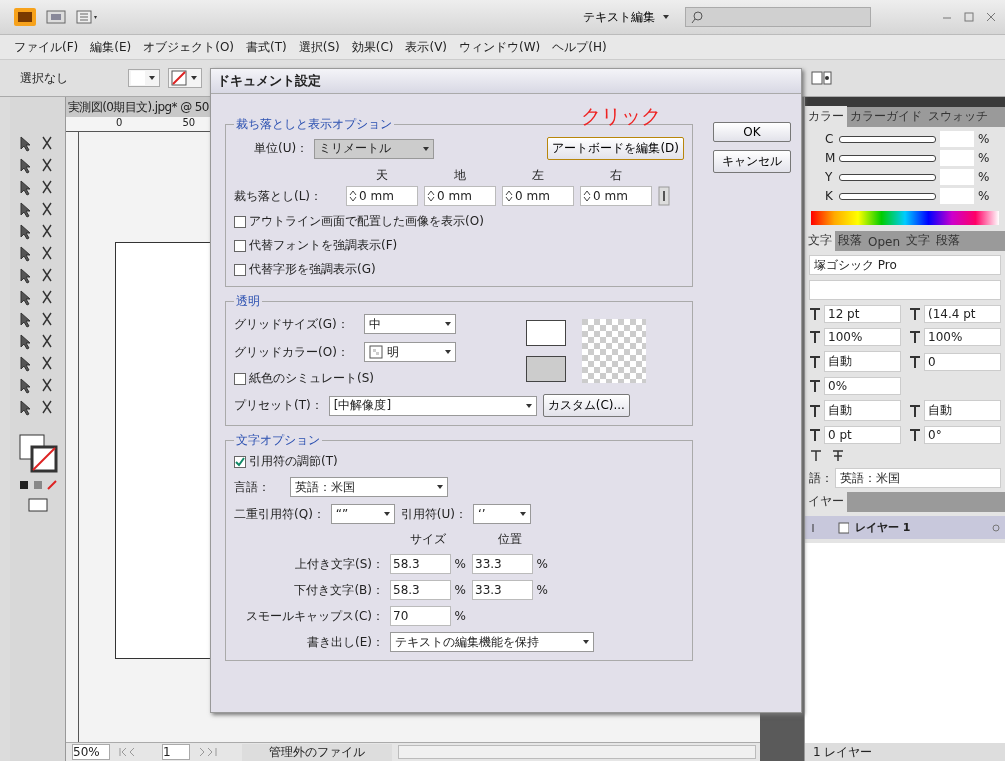 This screenshot has width=1005, height=761. Describe the element at coordinates (88, 17) in the screenshot. I see `arrange-icon` at that location.